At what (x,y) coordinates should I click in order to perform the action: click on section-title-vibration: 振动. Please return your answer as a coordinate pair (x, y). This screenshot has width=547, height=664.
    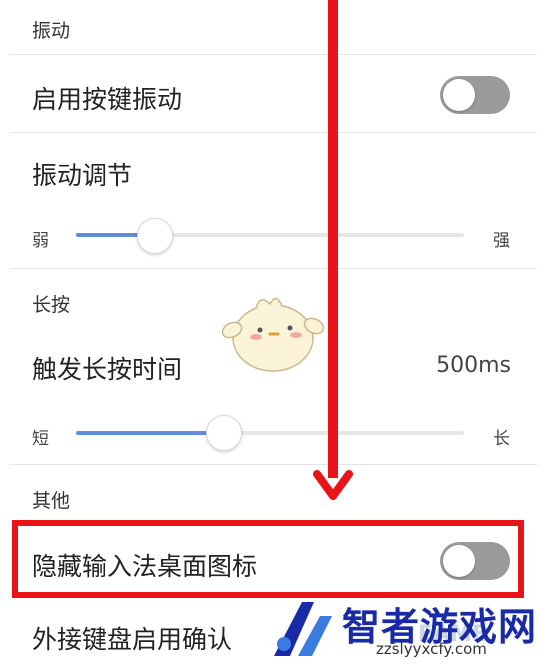
    Looking at the image, I should click on (51, 31).